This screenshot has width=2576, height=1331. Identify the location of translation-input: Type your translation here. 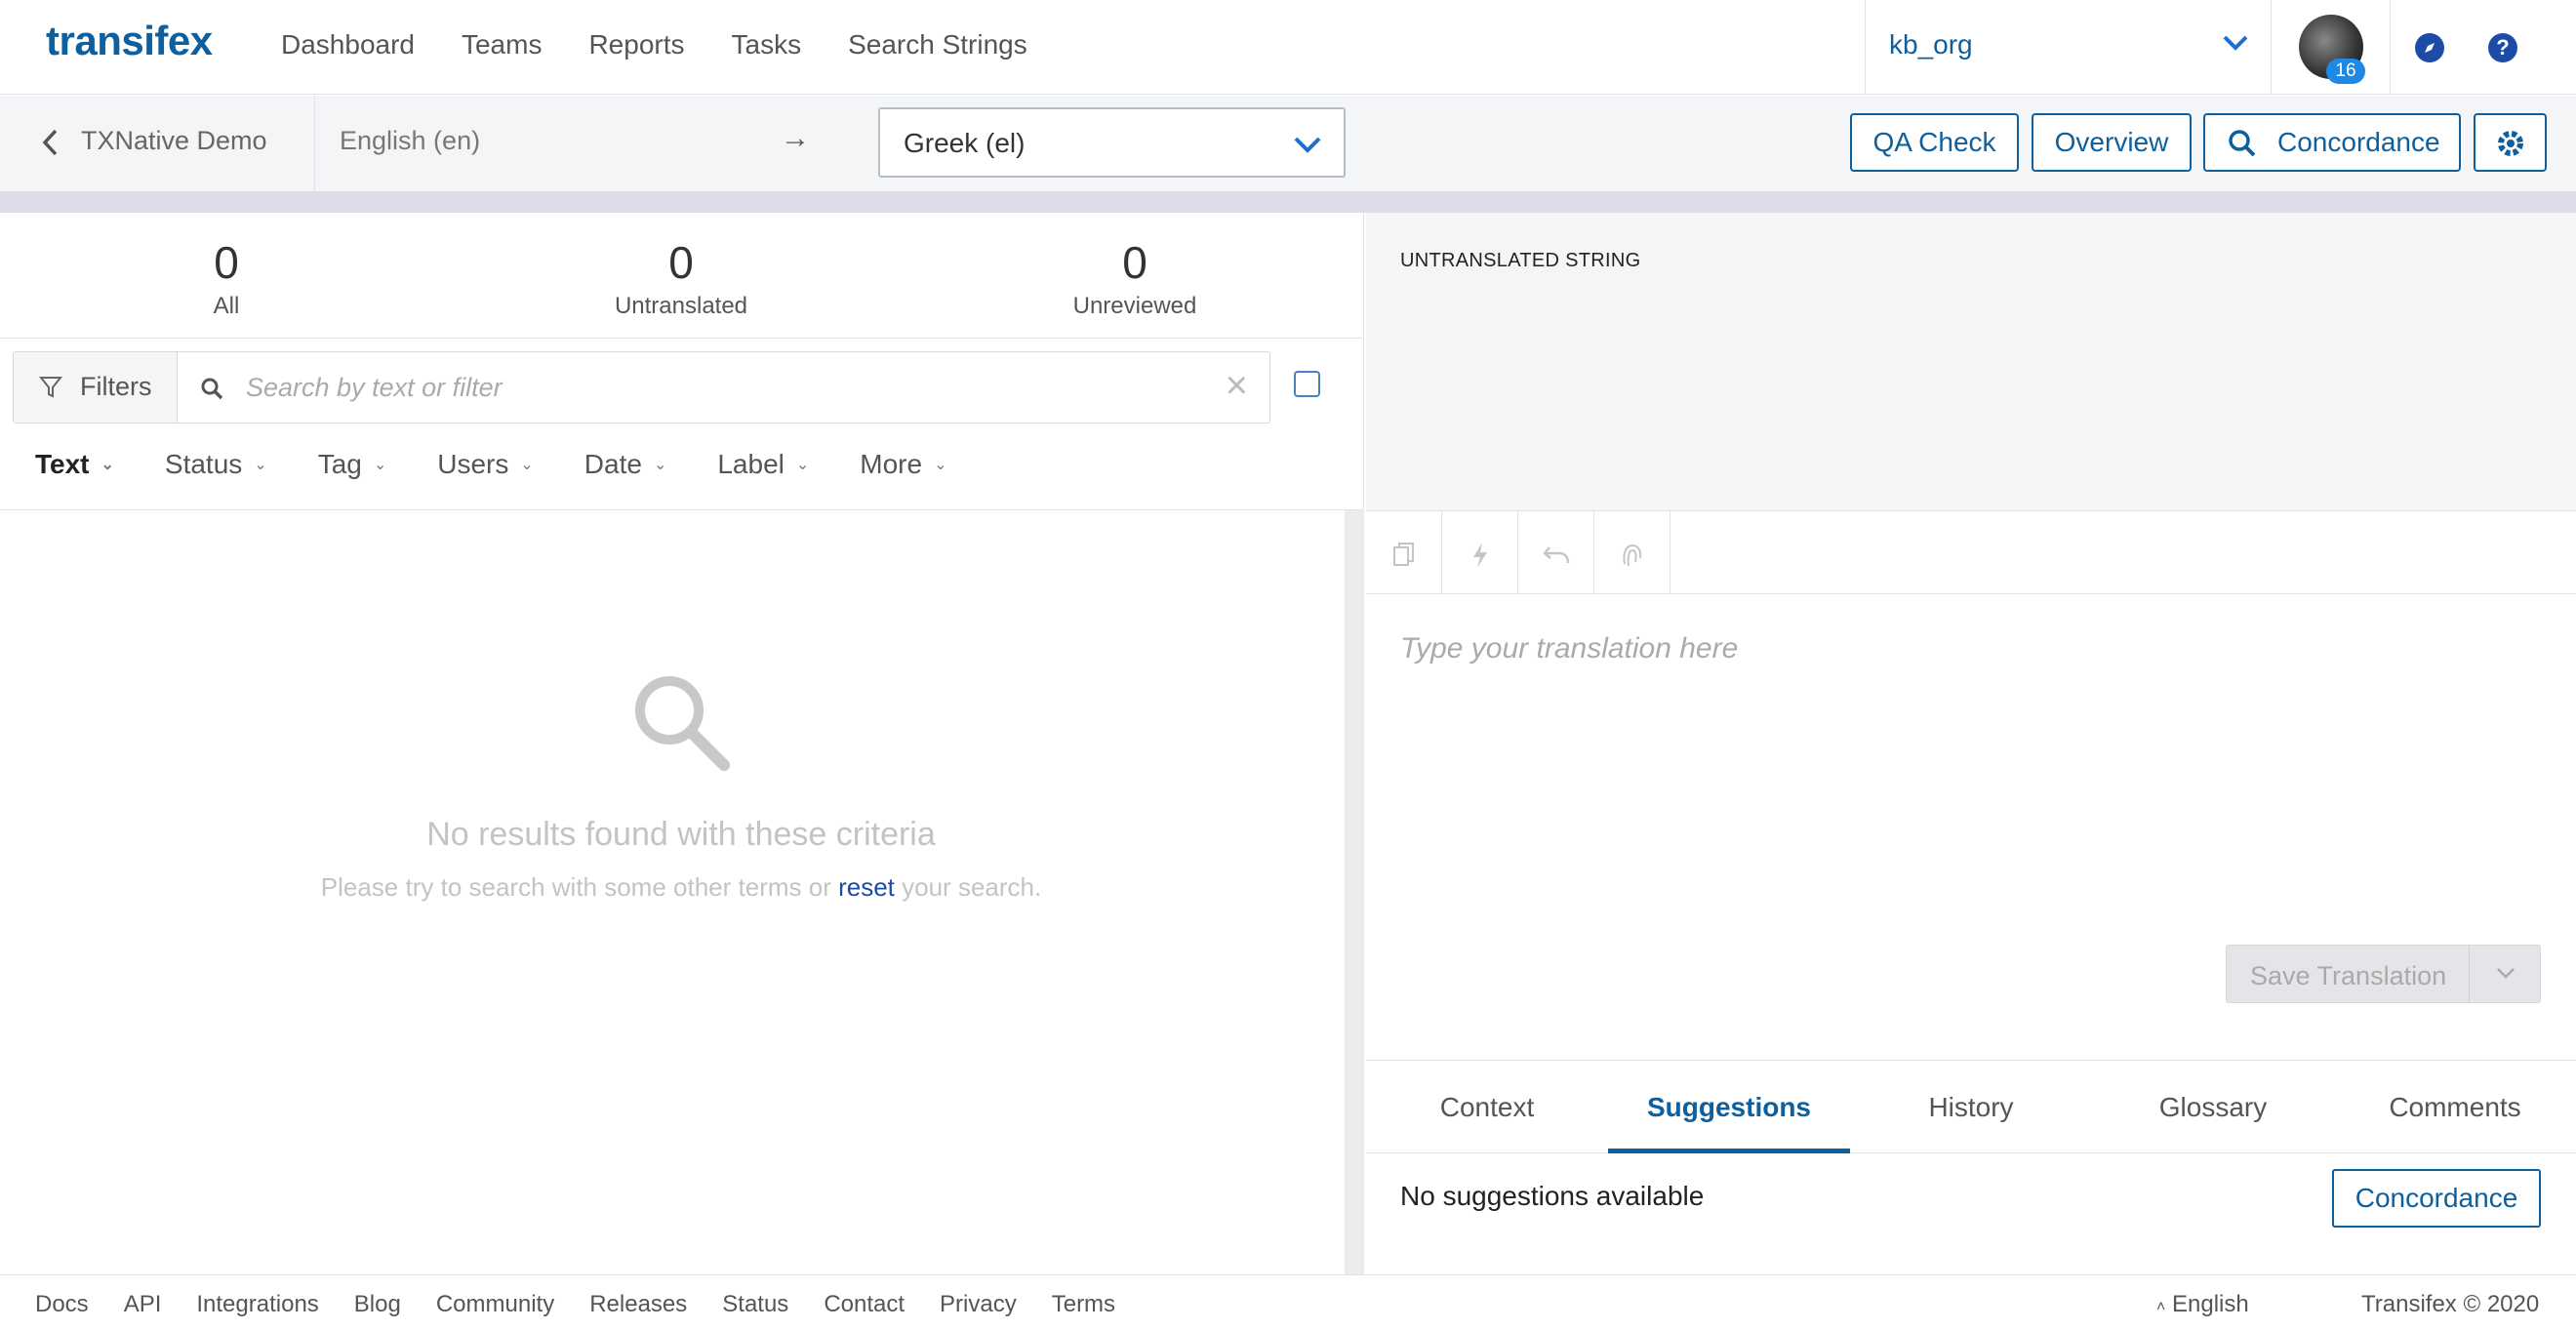
(1569, 649).